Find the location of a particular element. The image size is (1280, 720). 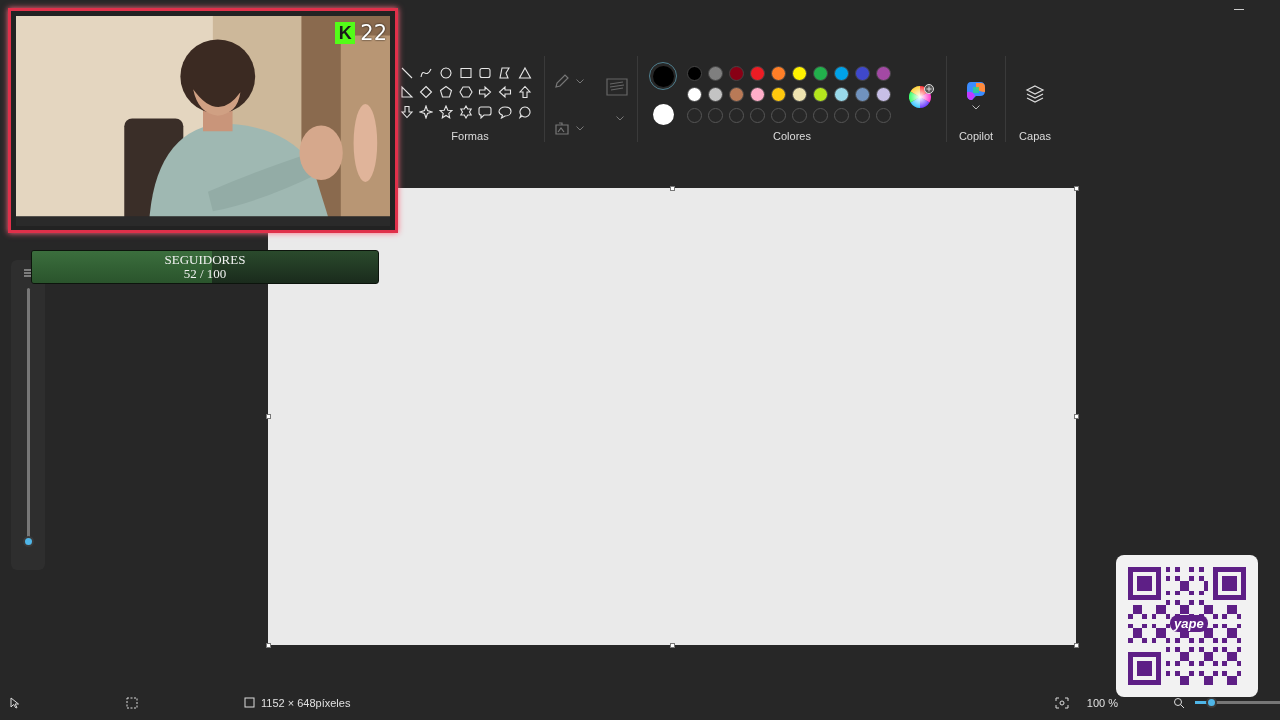

group-label: Copilot is located at coordinates (976, 136).